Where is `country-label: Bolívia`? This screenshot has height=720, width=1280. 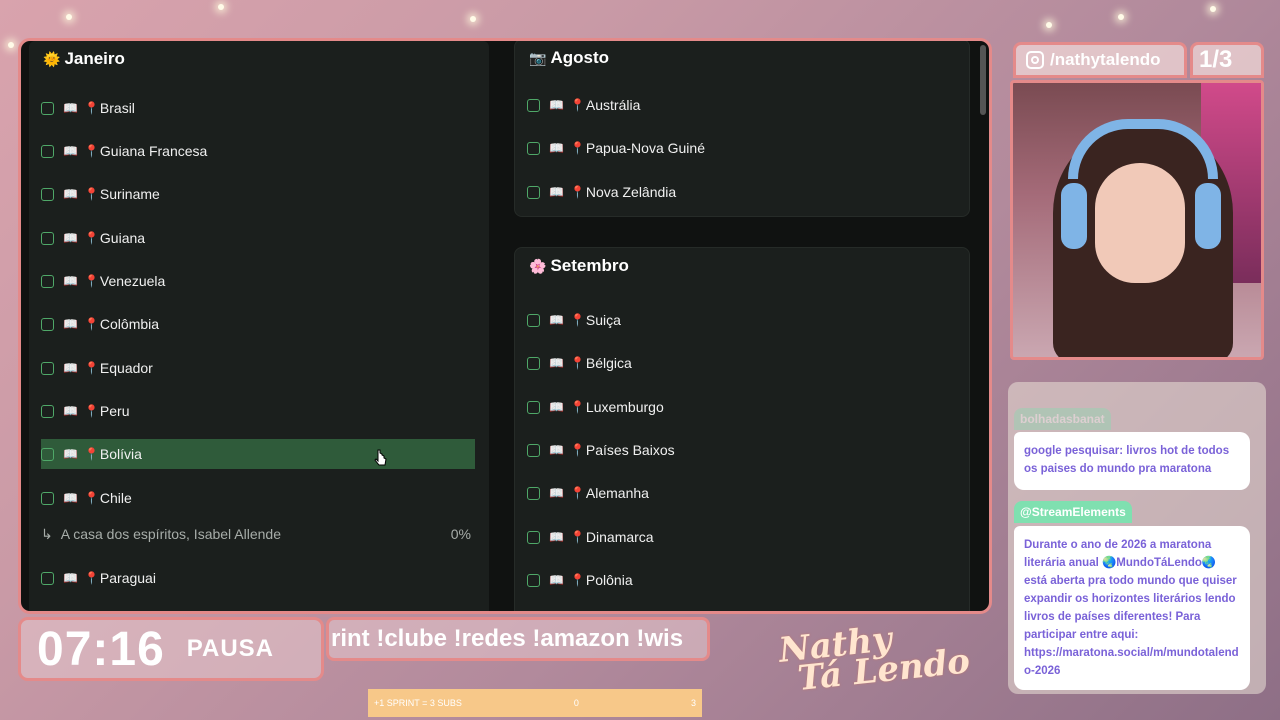
country-label: Bolívia is located at coordinates (120, 454).